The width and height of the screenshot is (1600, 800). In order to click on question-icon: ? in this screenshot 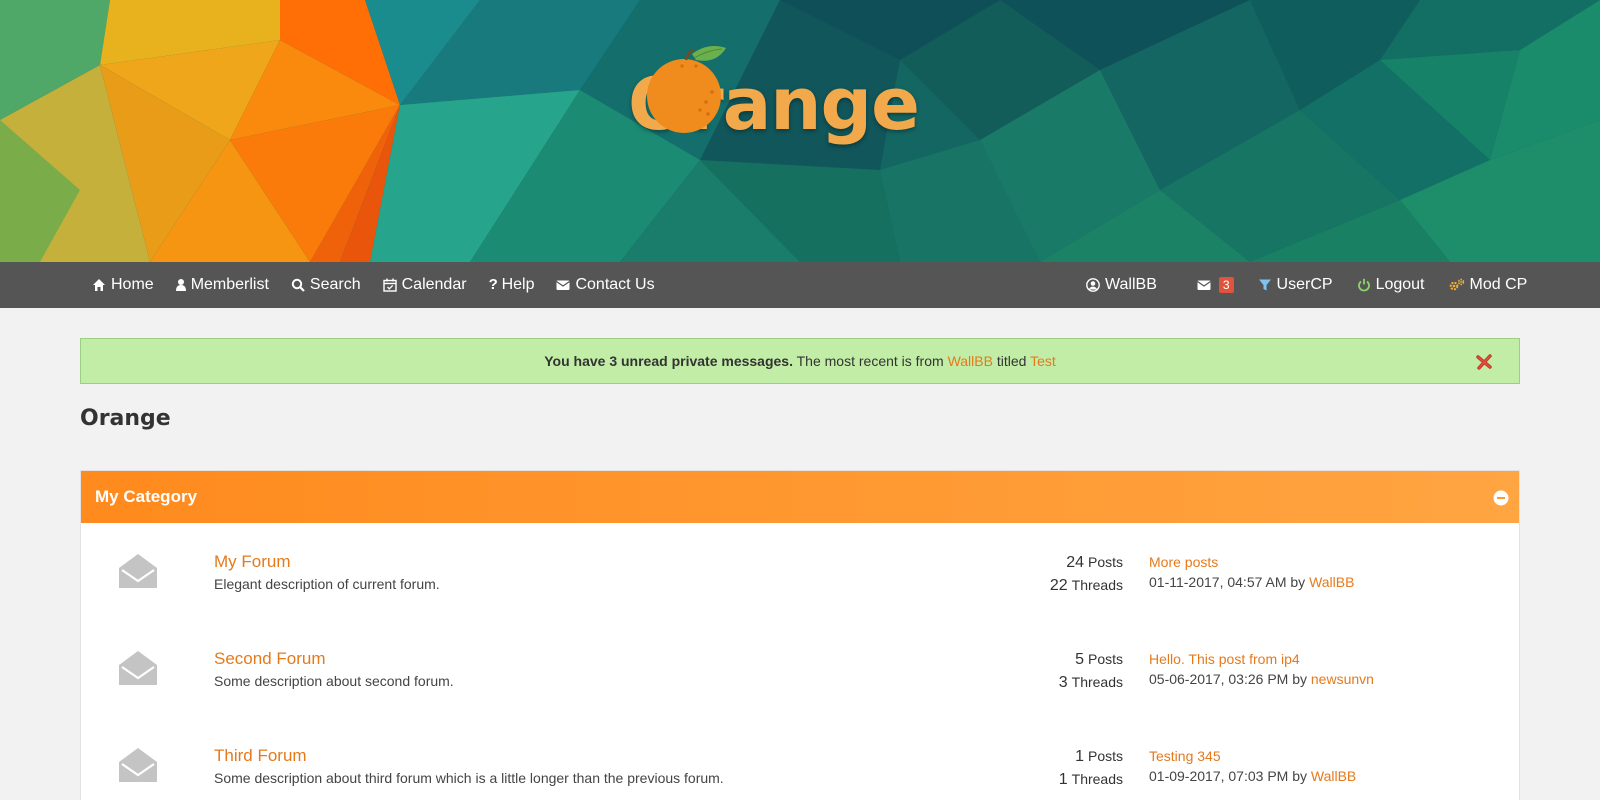, I will do `click(493, 284)`.